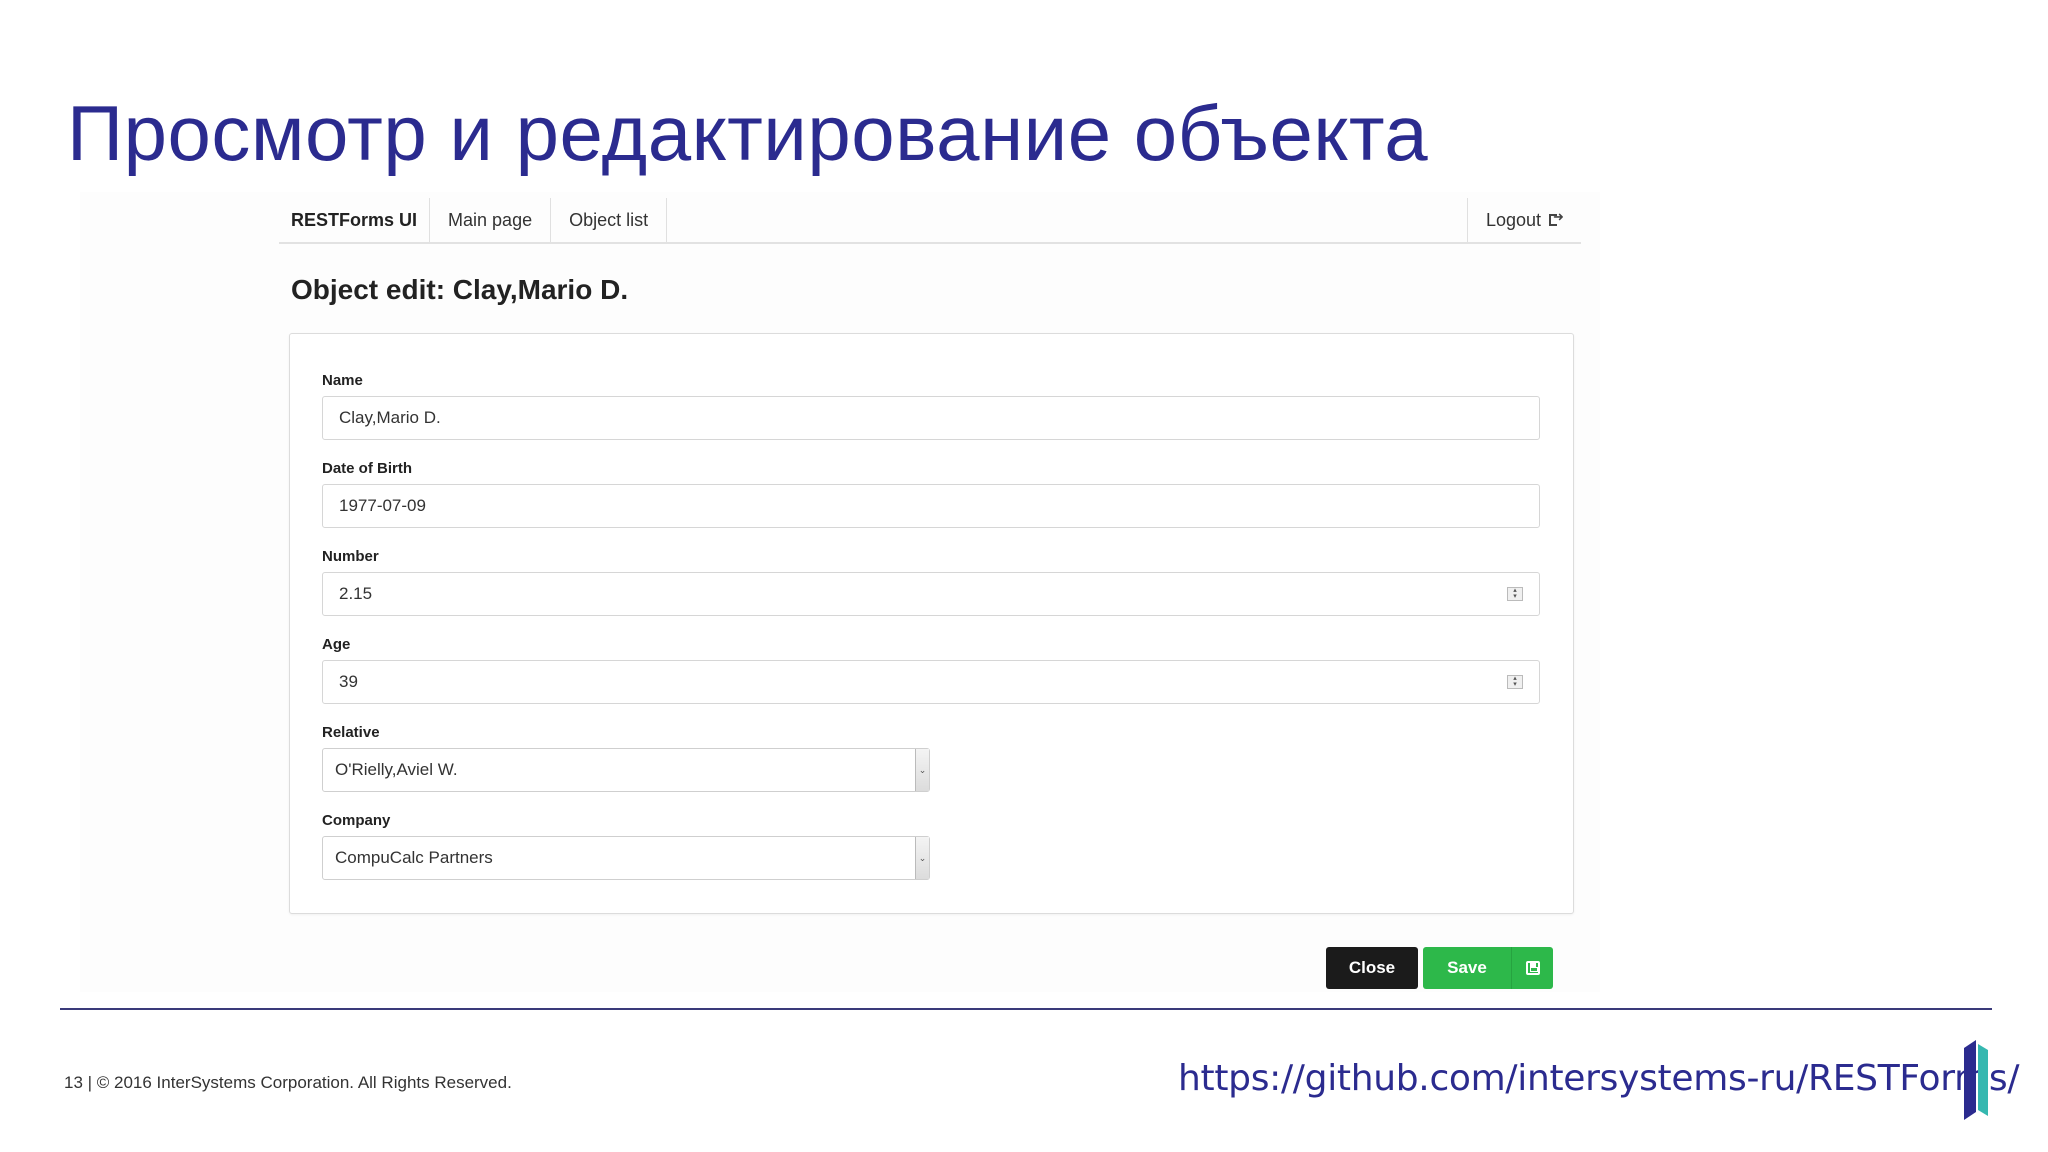 The height and width of the screenshot is (1152, 2048). Describe the element at coordinates (1372, 968) in the screenshot. I see `close-button: Close` at that location.